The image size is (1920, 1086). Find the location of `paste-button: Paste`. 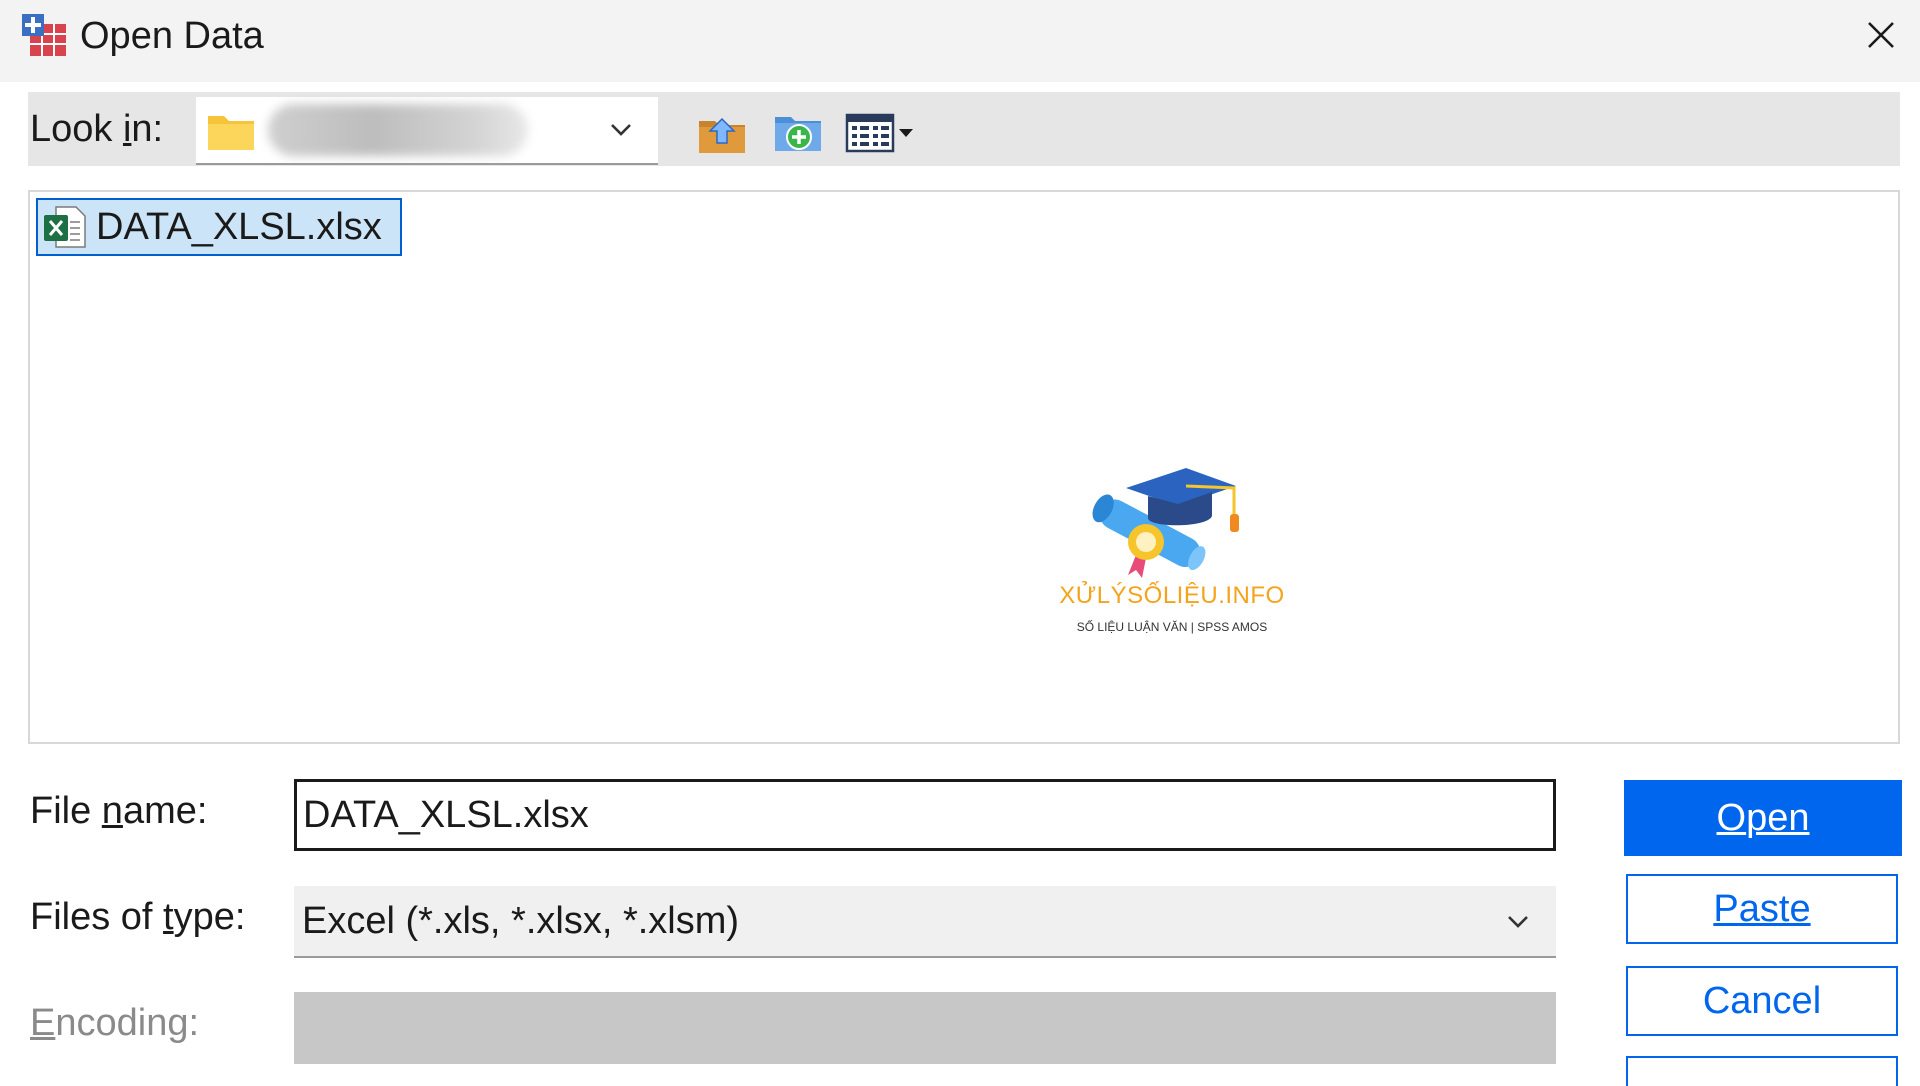

paste-button: Paste is located at coordinates (1762, 909).